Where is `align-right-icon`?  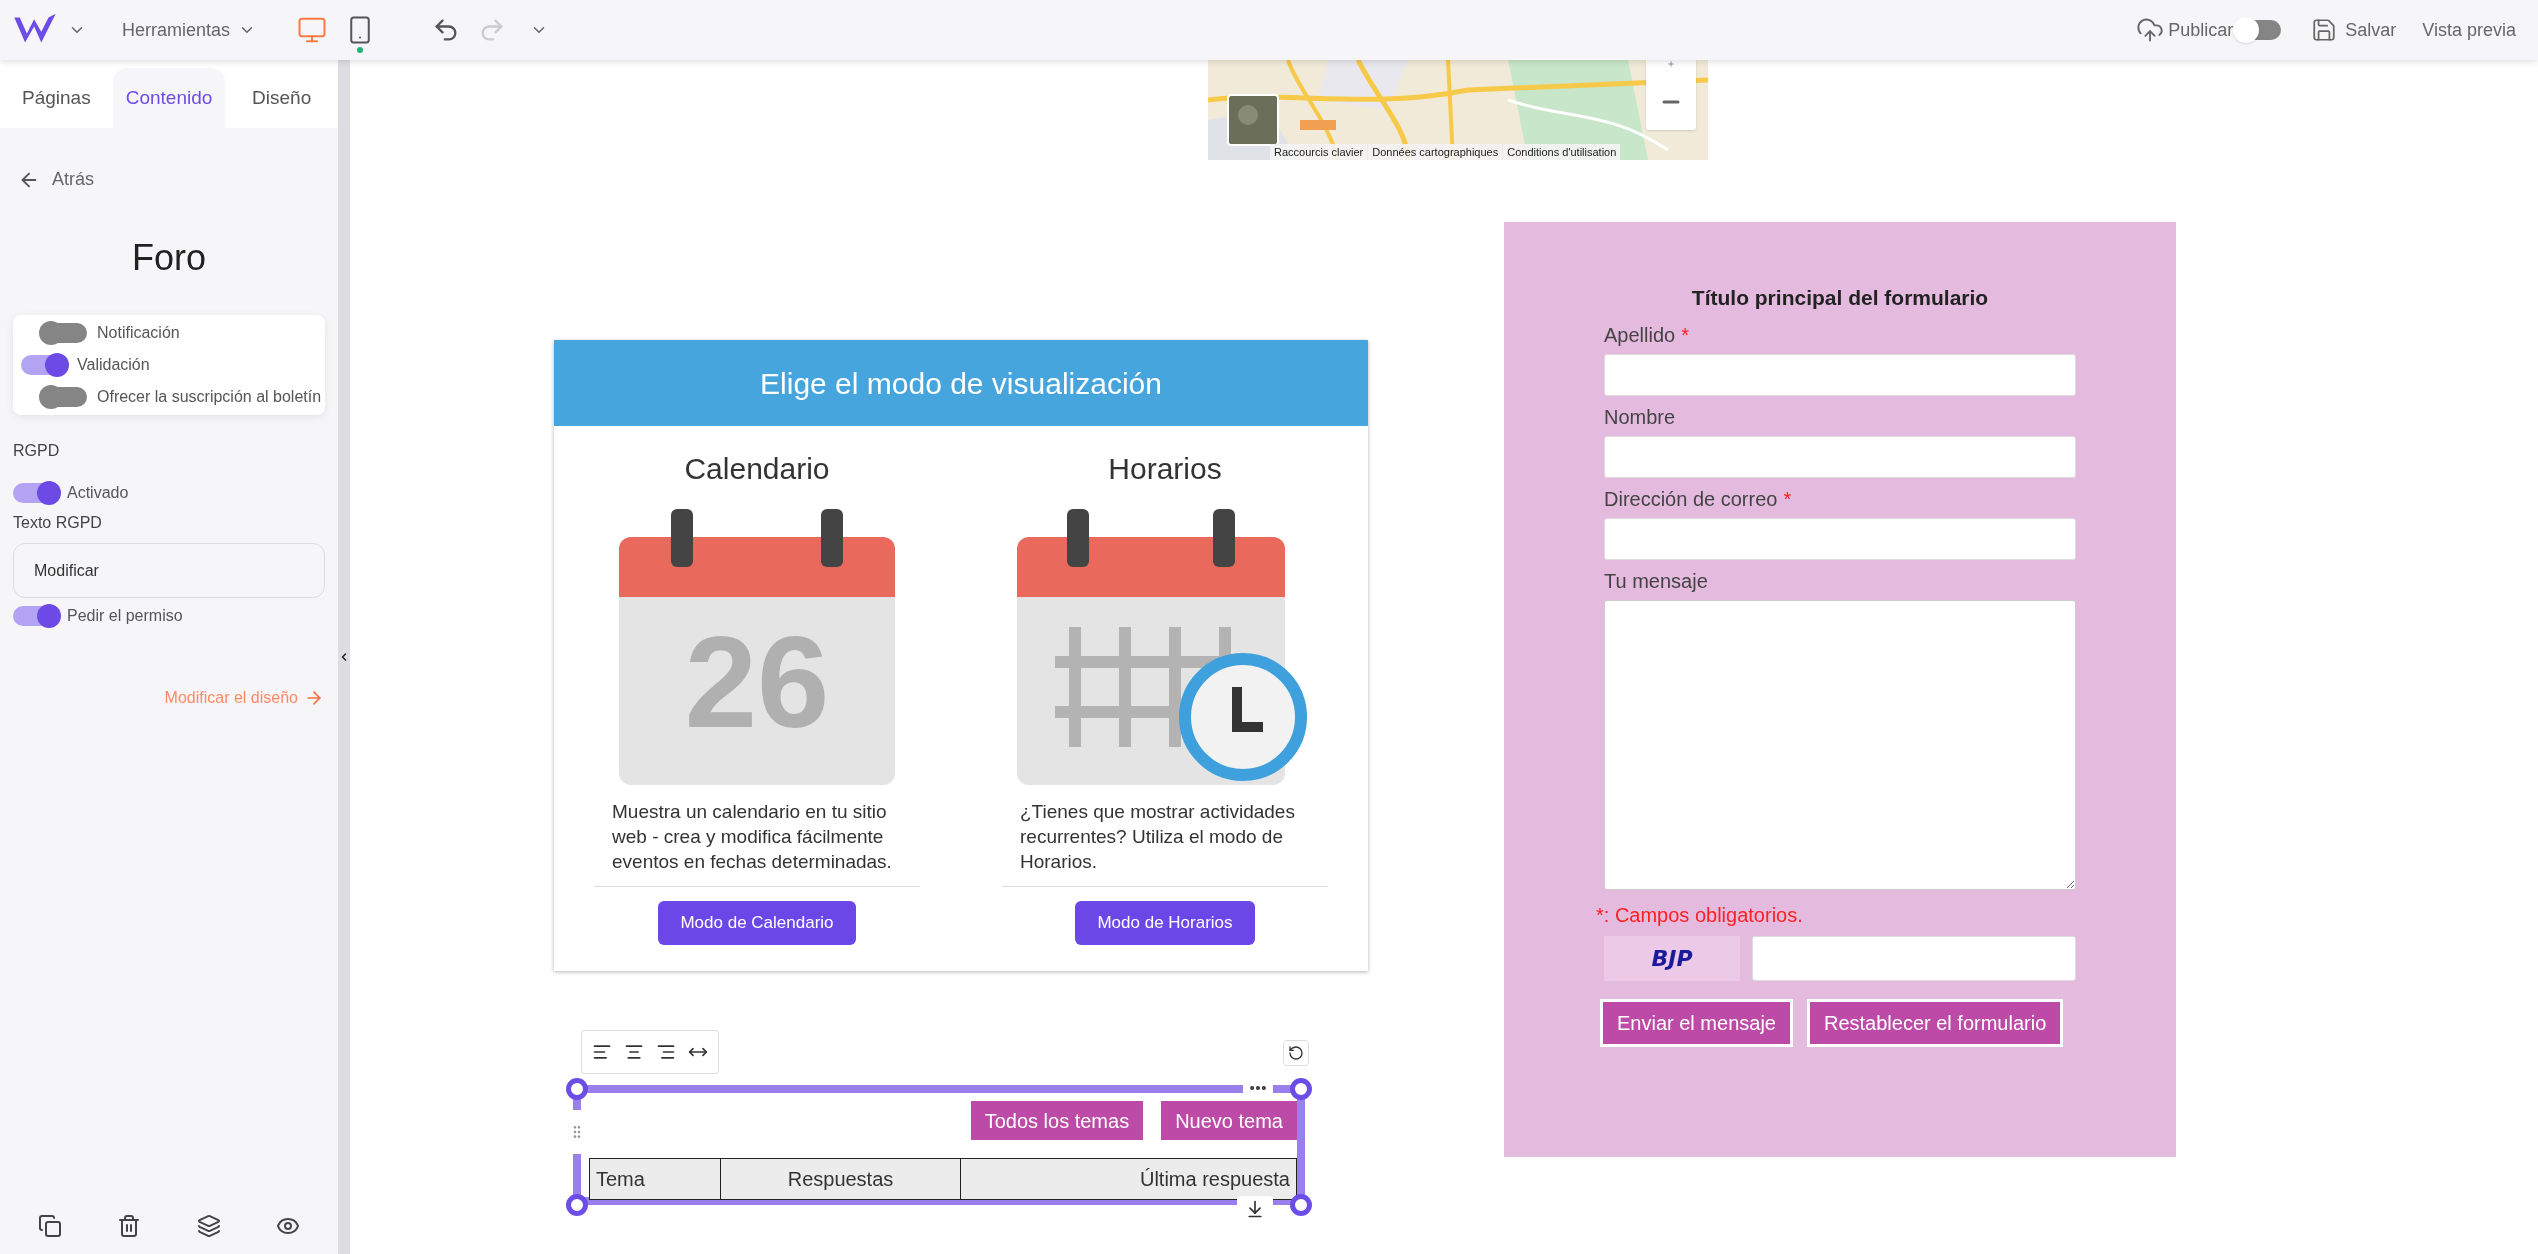
align-right-icon is located at coordinates (666, 1052).